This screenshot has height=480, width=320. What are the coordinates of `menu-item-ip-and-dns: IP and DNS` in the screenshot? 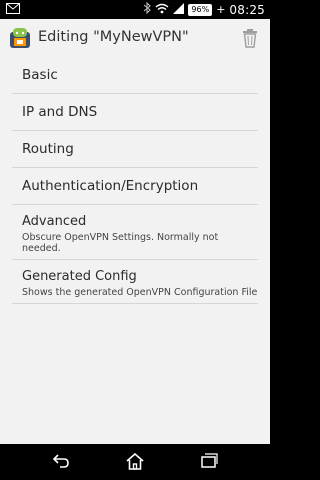 It's located at (135, 112).